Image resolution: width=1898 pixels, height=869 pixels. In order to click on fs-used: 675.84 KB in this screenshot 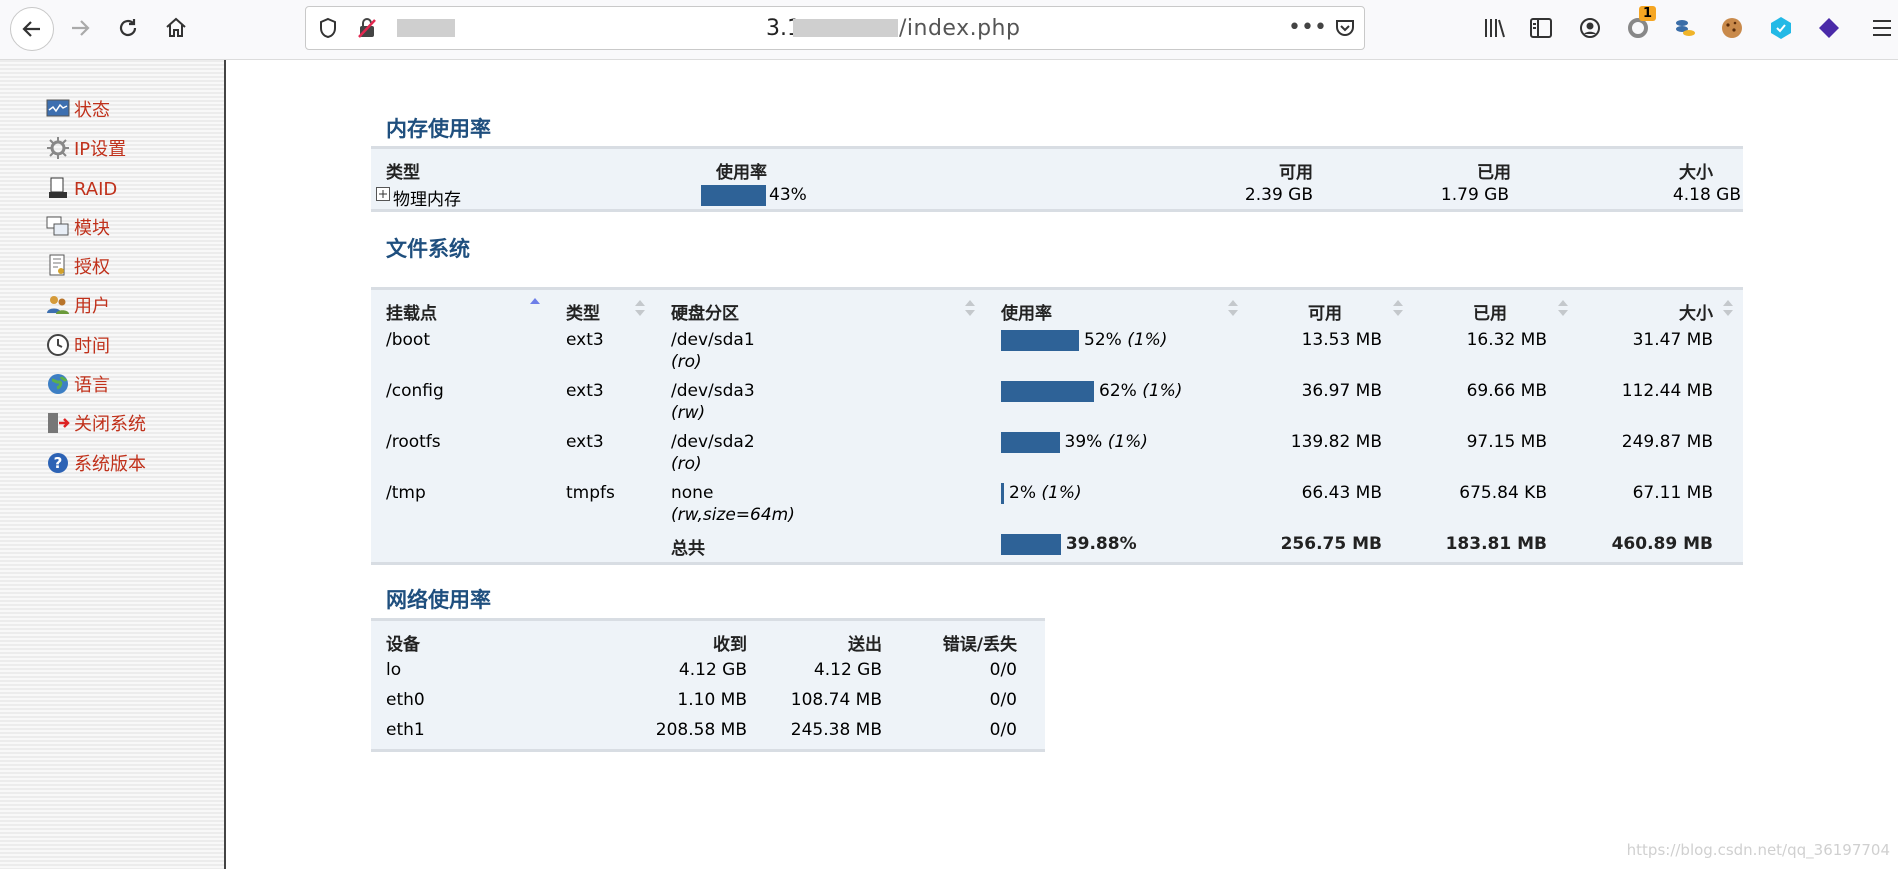, I will do `click(1503, 493)`.